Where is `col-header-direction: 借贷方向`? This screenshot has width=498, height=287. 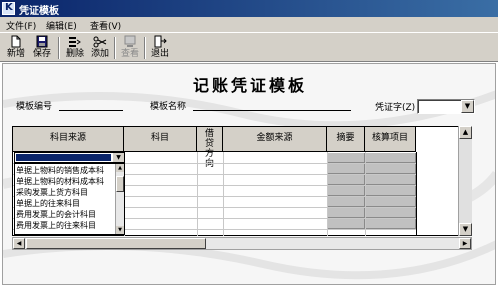
col-header-direction: 借贷方向 is located at coordinates (210, 148).